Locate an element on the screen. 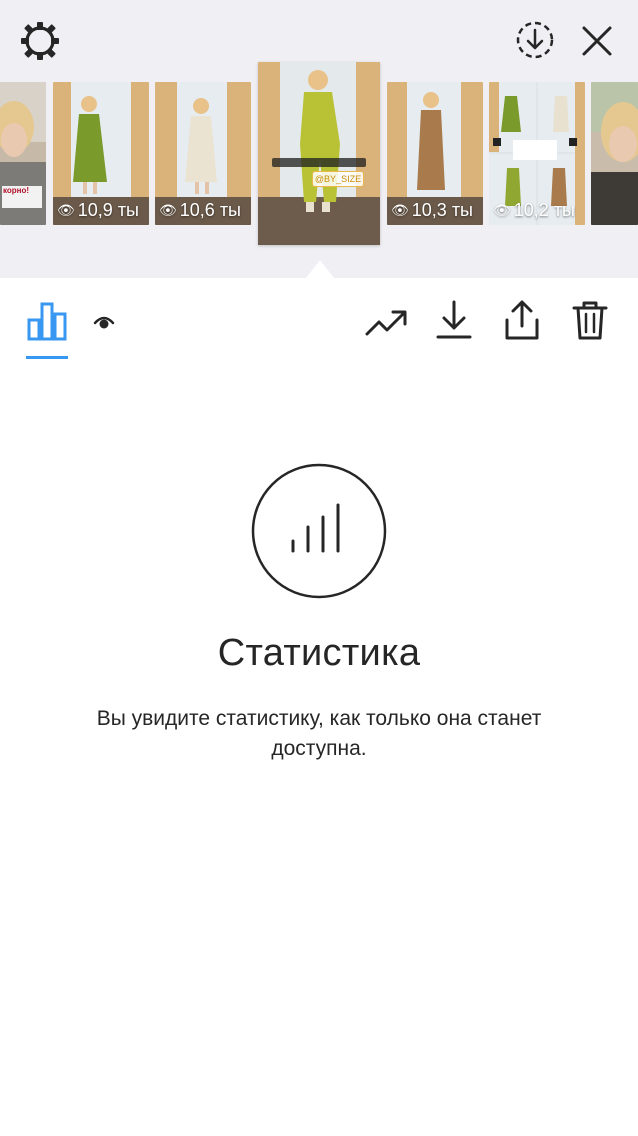 This screenshot has width=638, height=1136. story-thumbnail: 👁 10,2 ты is located at coordinates (537, 153).